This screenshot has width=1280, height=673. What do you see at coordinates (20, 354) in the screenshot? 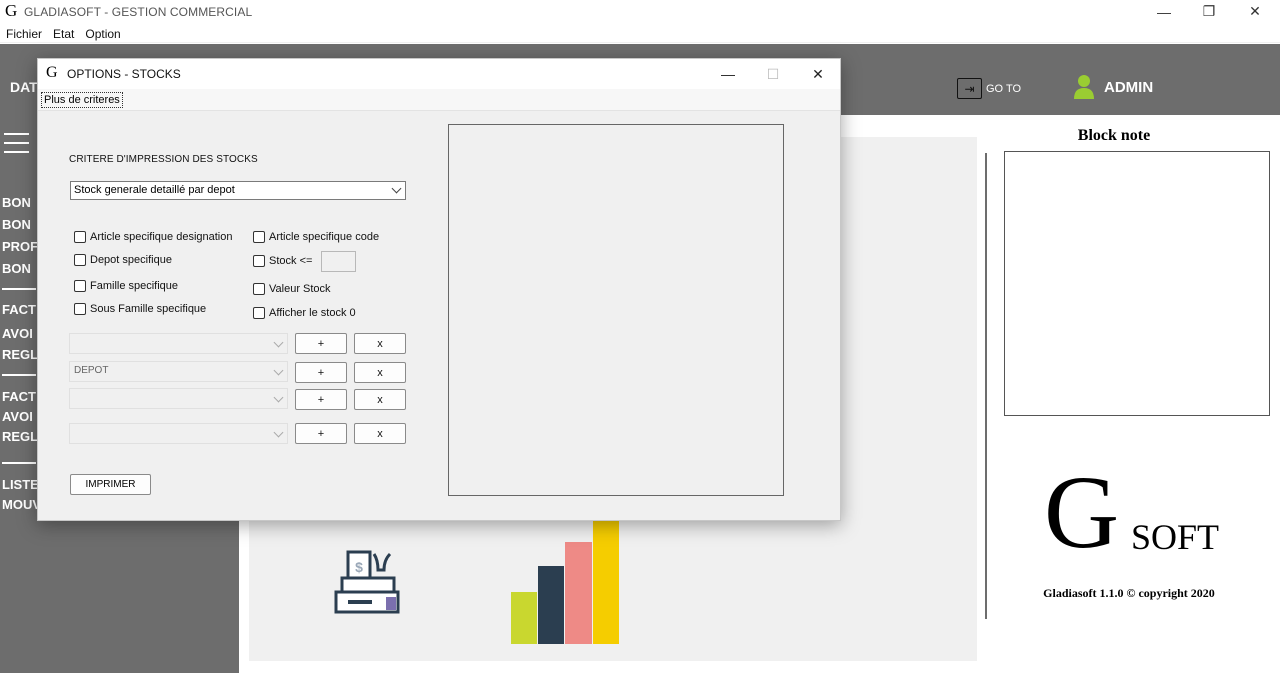
I see `sidebar-item-regl-1: REGL` at bounding box center [20, 354].